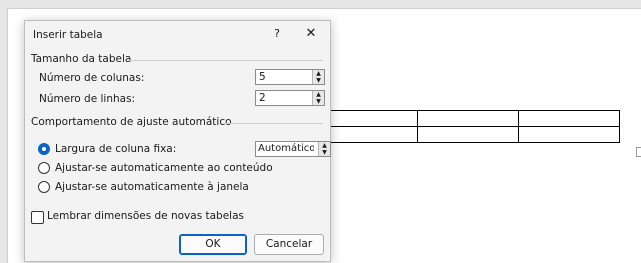 The width and height of the screenshot is (641, 263). What do you see at coordinates (87, 99) in the screenshot?
I see `rows-label: Número de linhas:` at bounding box center [87, 99].